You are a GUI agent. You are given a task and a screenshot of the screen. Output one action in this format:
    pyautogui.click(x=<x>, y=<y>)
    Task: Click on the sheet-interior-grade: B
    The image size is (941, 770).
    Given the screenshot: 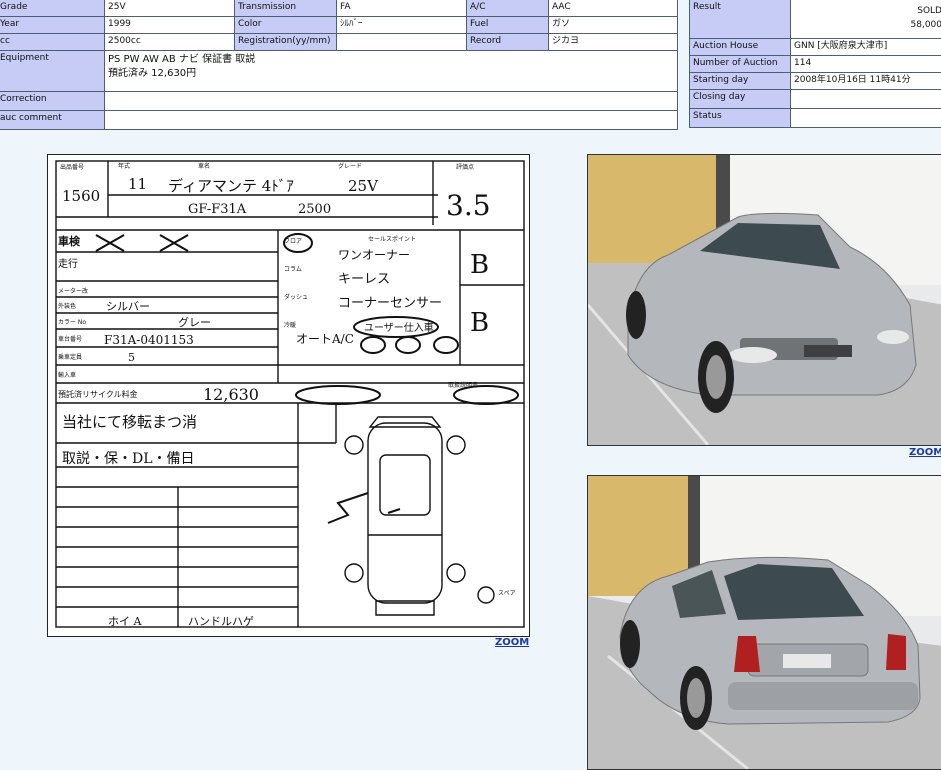 What is the action you would take?
    pyautogui.click(x=479, y=265)
    